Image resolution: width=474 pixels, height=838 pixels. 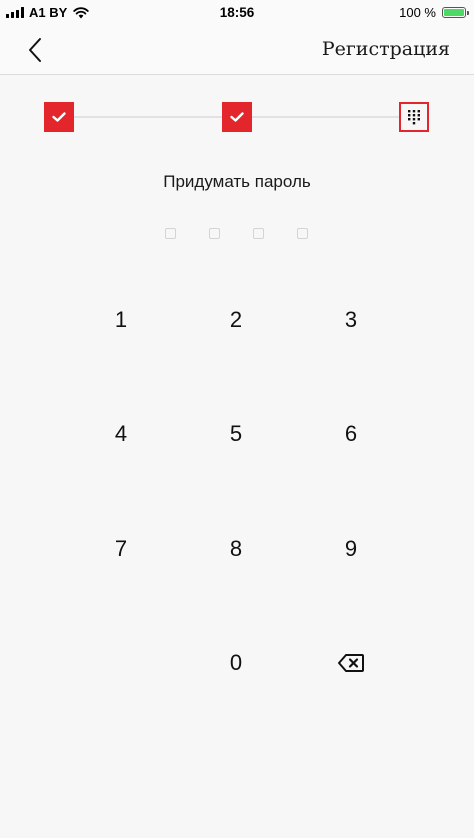 What do you see at coordinates (121, 434) in the screenshot?
I see `key-4: 4` at bounding box center [121, 434].